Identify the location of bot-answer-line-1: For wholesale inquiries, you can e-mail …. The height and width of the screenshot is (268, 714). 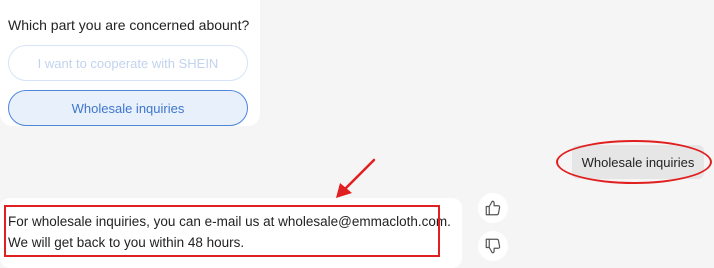
(229, 221).